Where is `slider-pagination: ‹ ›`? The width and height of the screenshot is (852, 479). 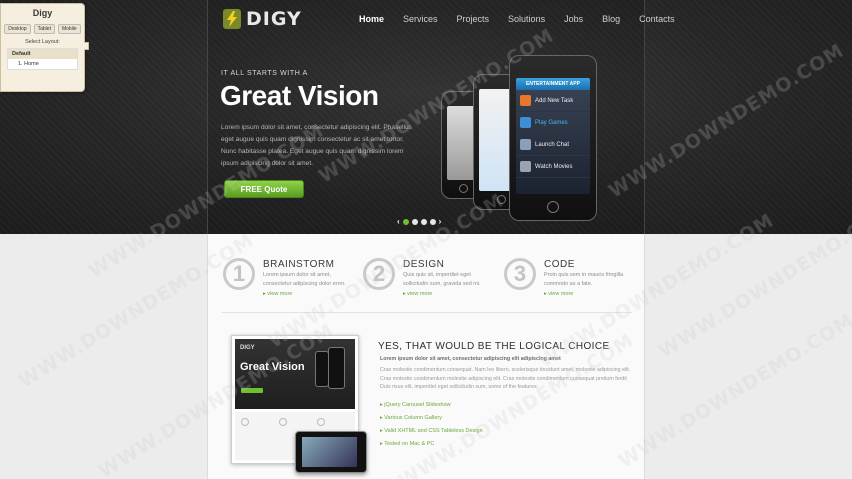 slider-pagination: ‹ › is located at coordinates (419, 222).